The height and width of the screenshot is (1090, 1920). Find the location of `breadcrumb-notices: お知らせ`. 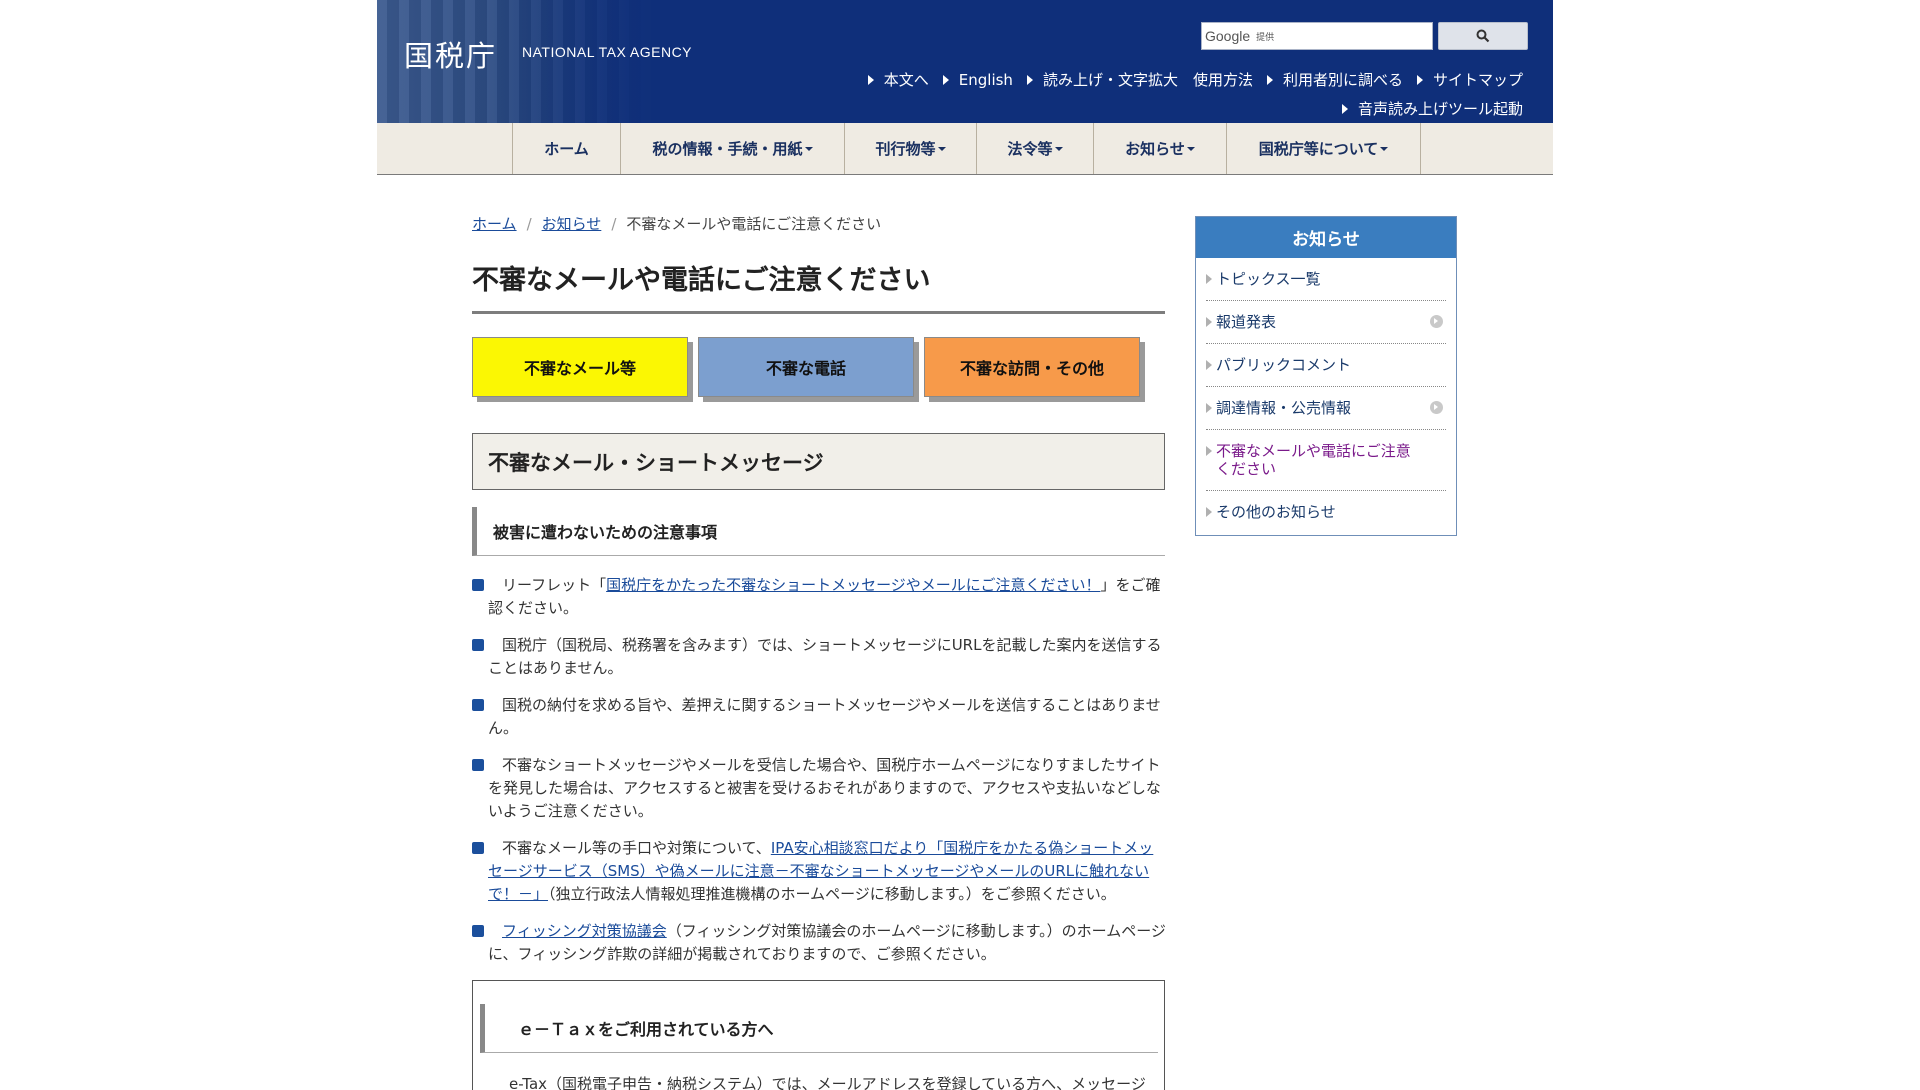

breadcrumb-notices: お知らせ is located at coordinates (572, 223).